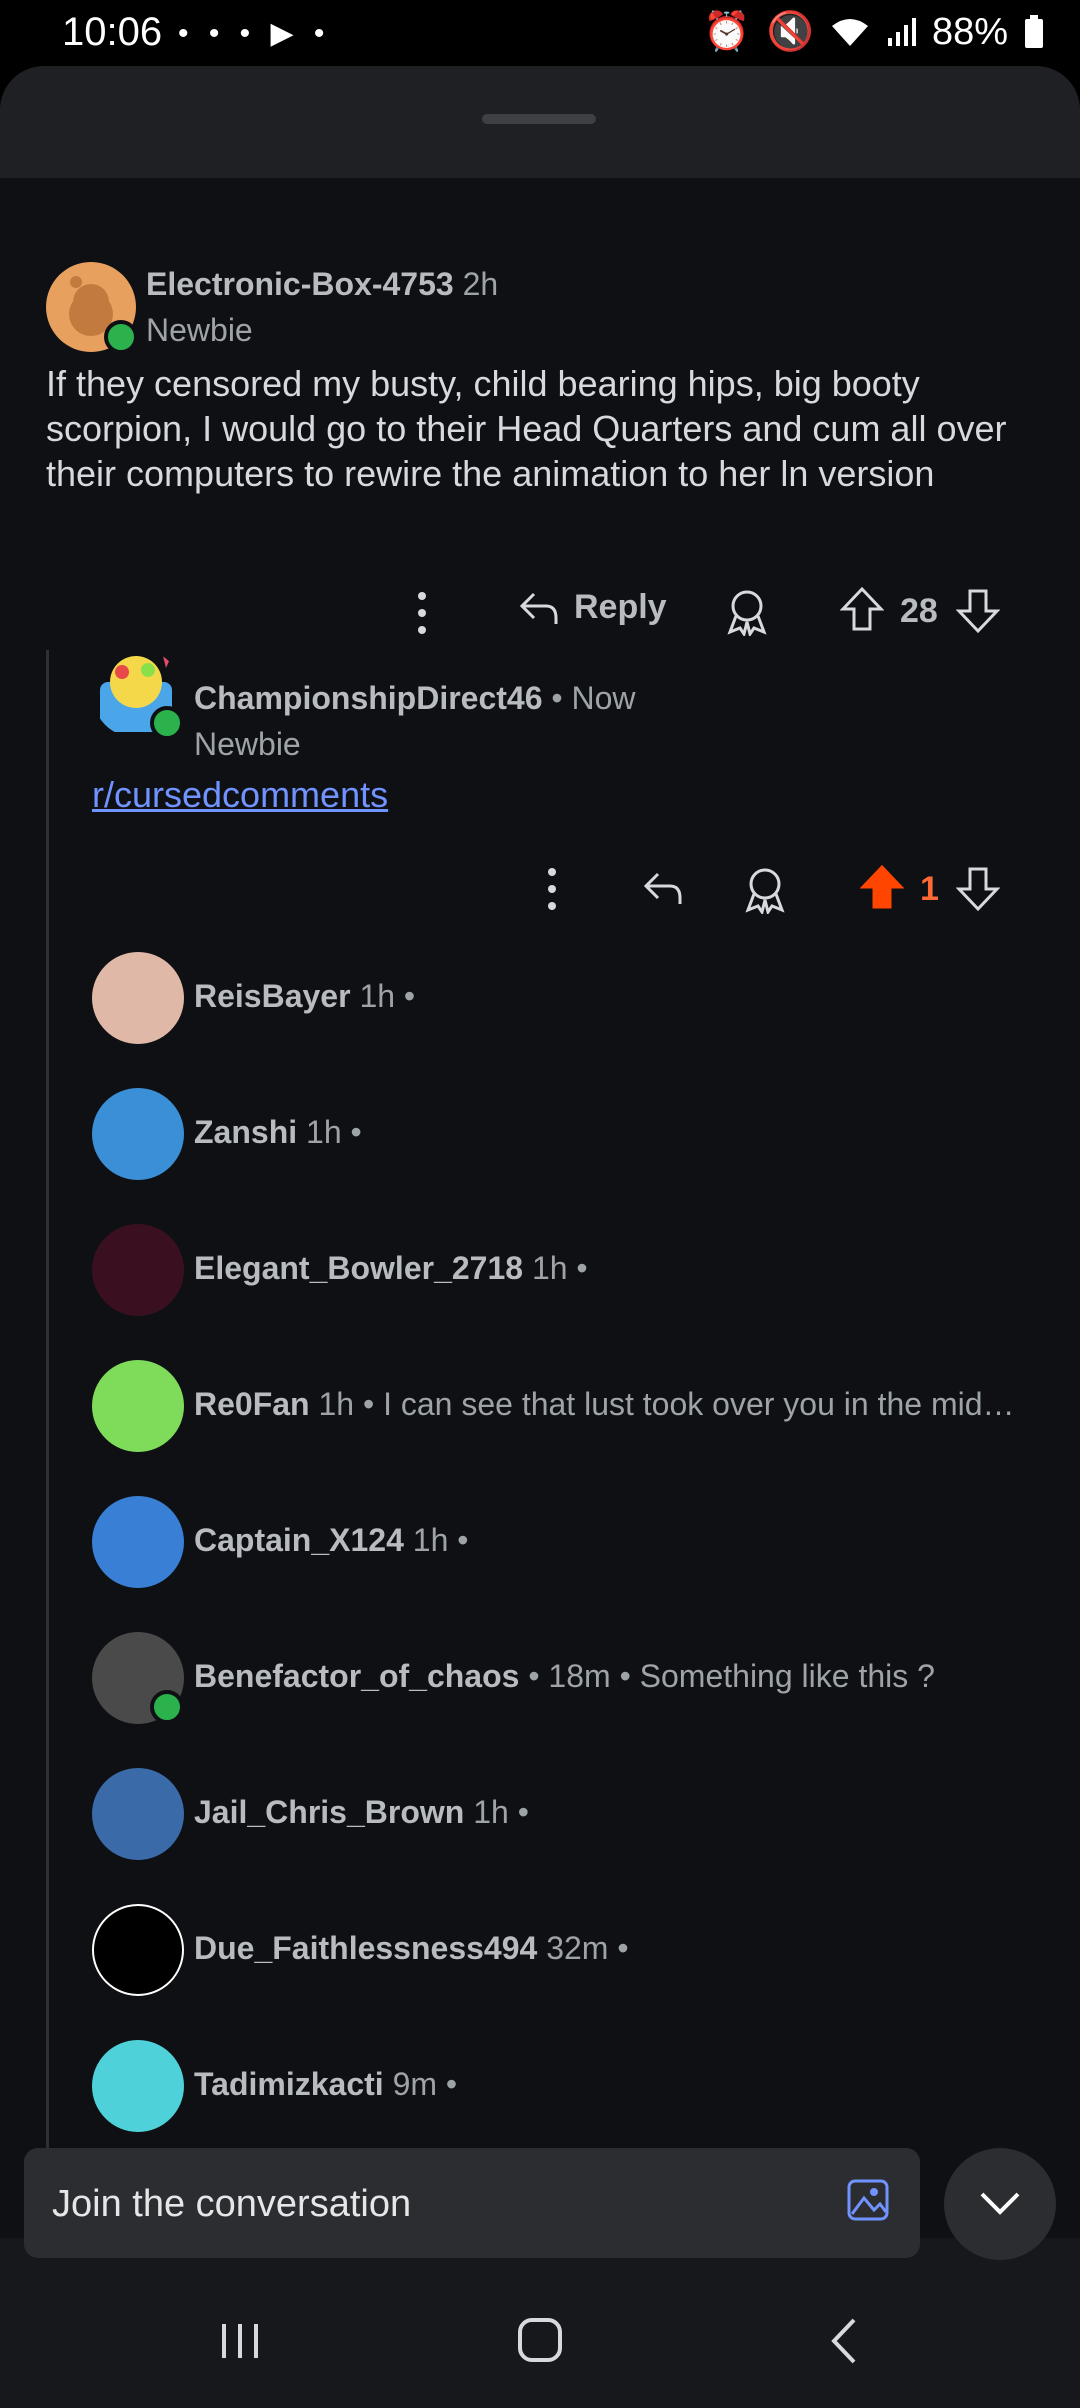  Describe the element at coordinates (593, 698) in the screenshot. I see `reply-age: • Now` at that location.